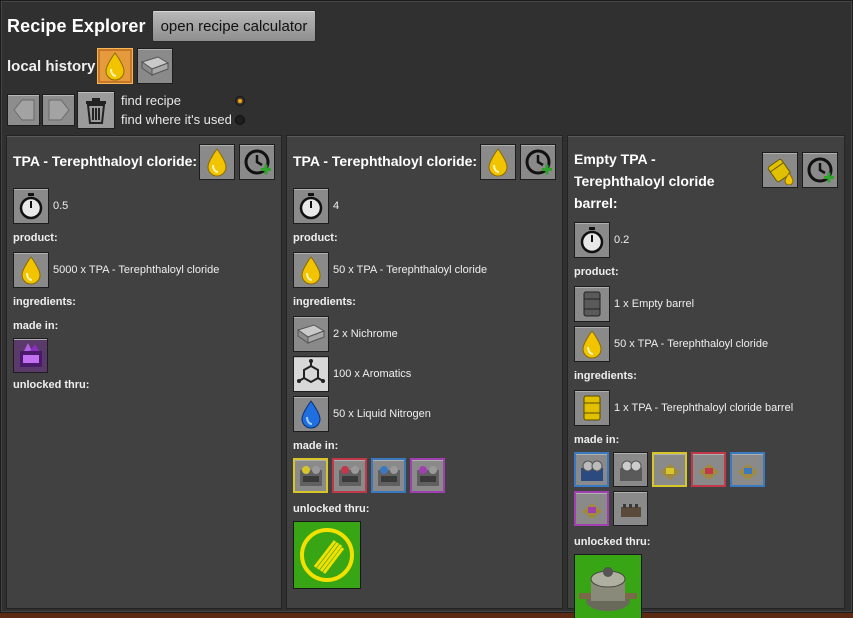 Image resolution: width=853 pixels, height=618 pixels. I want to click on aromatics-molecule-icon, so click(311, 371).